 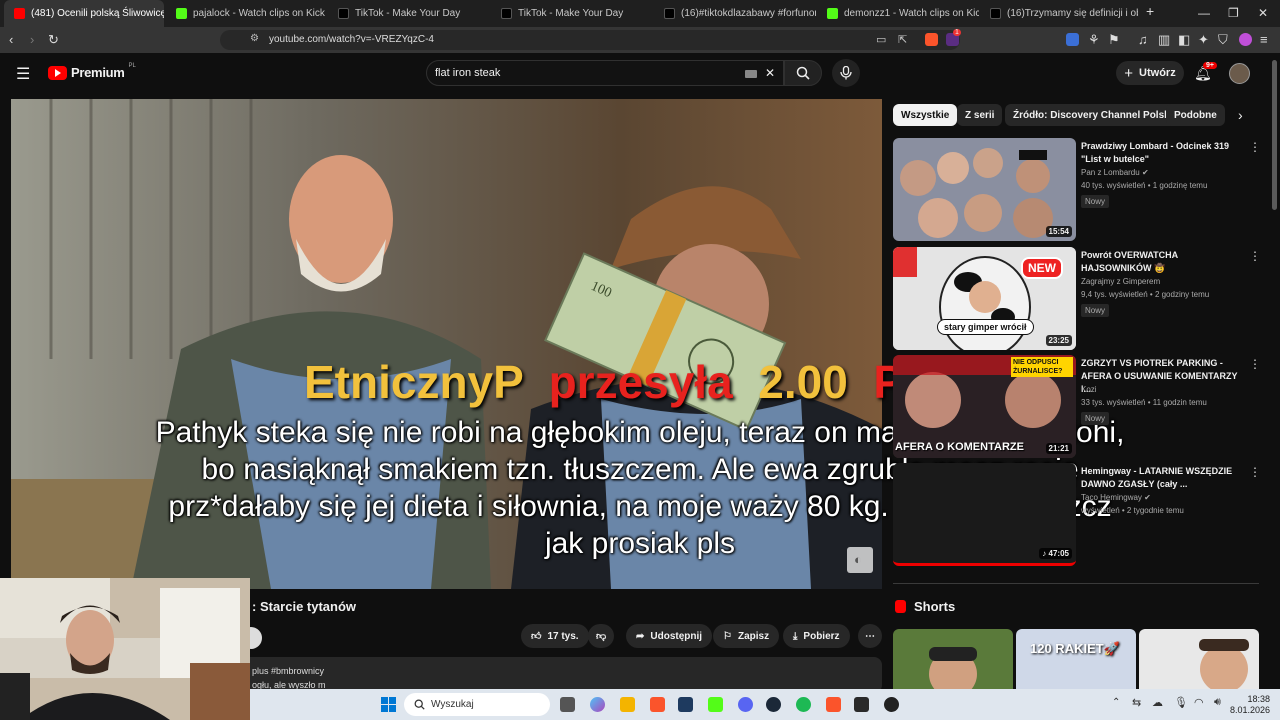 What do you see at coordinates (891, 704) in the screenshot?
I see `obs-icon` at bounding box center [891, 704].